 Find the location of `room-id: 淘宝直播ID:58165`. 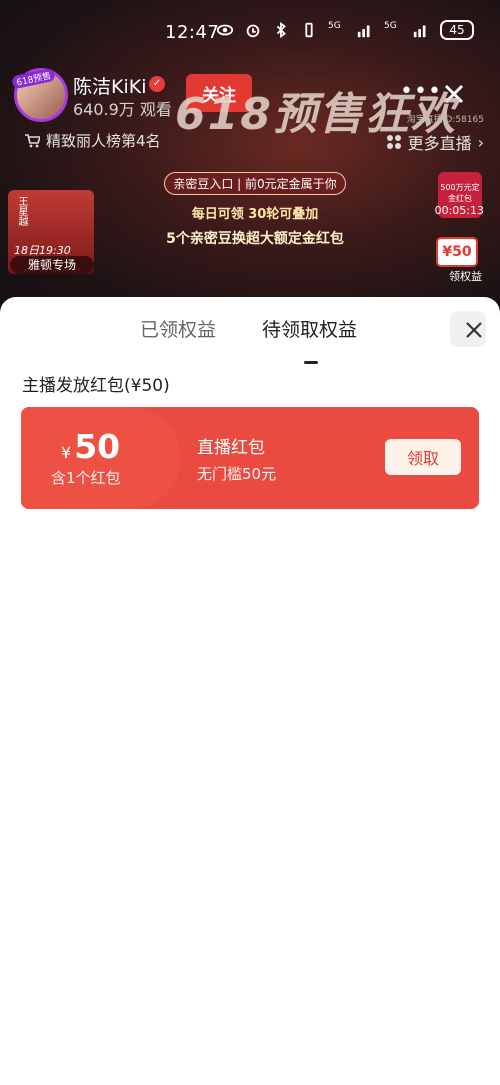

room-id: 淘宝直播ID:58165 is located at coordinates (445, 120).